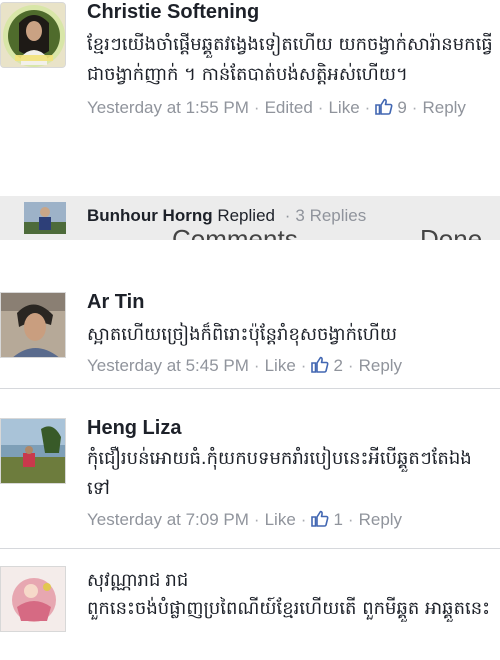  I want to click on like-count-value: 2, so click(338, 365).